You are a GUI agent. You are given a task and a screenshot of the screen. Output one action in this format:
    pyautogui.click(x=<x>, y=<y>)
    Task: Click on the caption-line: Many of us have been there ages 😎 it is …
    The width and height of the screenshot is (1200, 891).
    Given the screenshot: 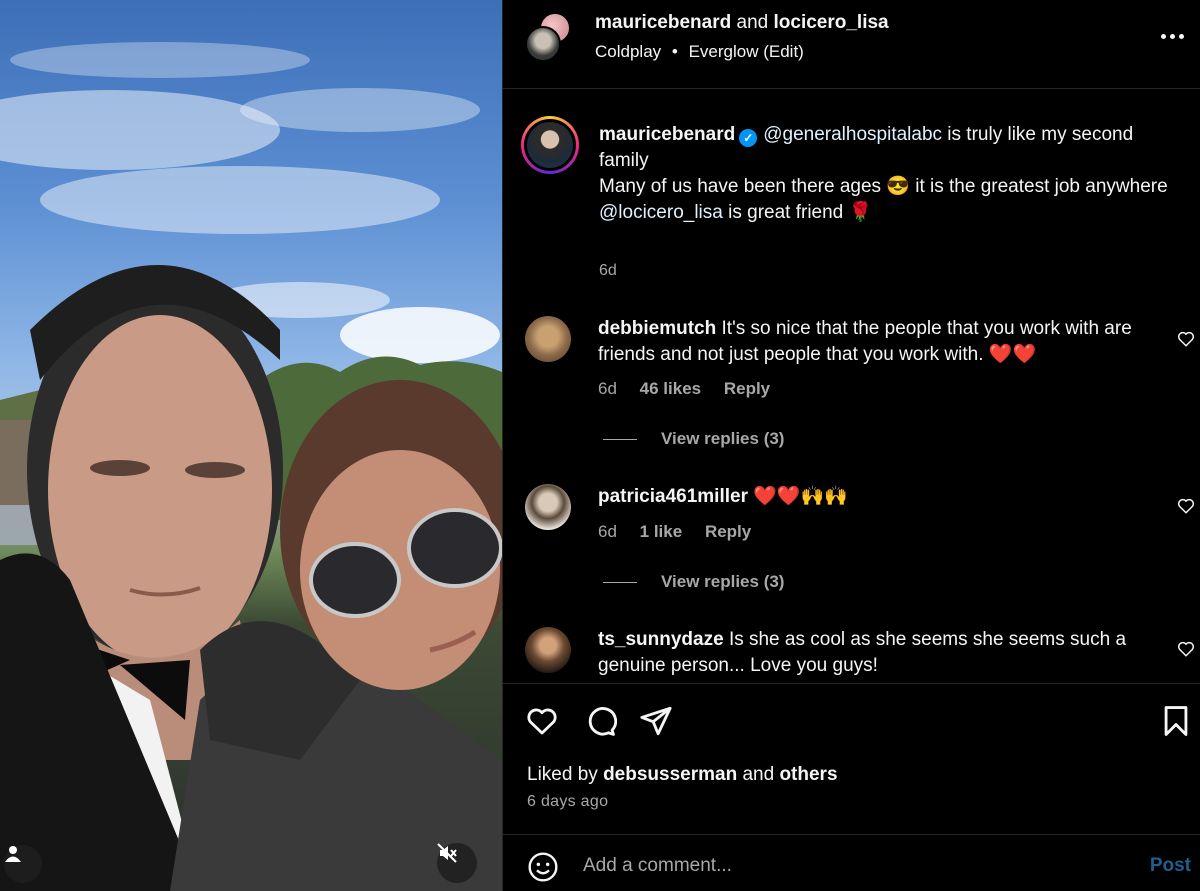 What is the action you would take?
    pyautogui.click(x=883, y=186)
    